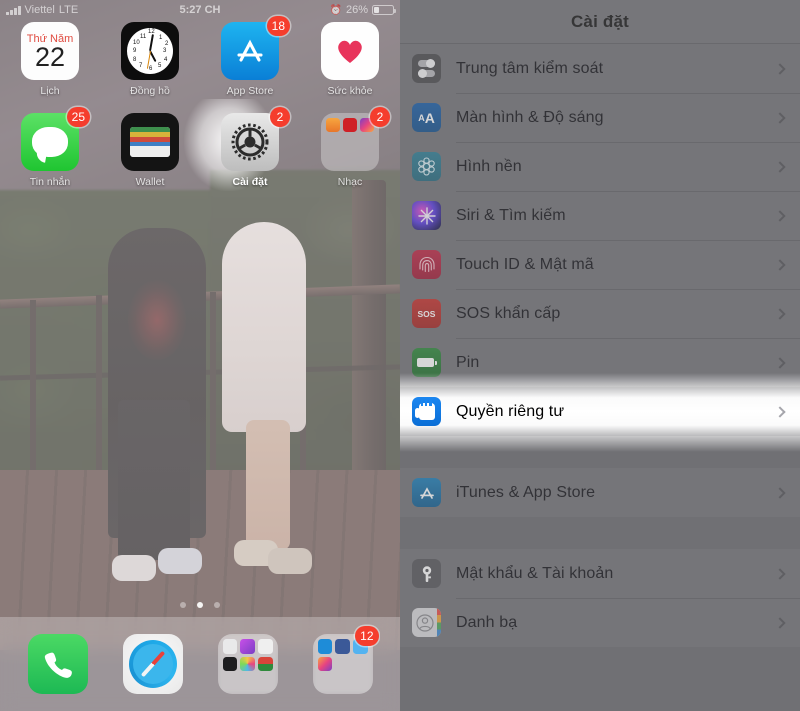 This screenshot has height=711, width=800. I want to click on app-label: Sức khỏe, so click(350, 91).